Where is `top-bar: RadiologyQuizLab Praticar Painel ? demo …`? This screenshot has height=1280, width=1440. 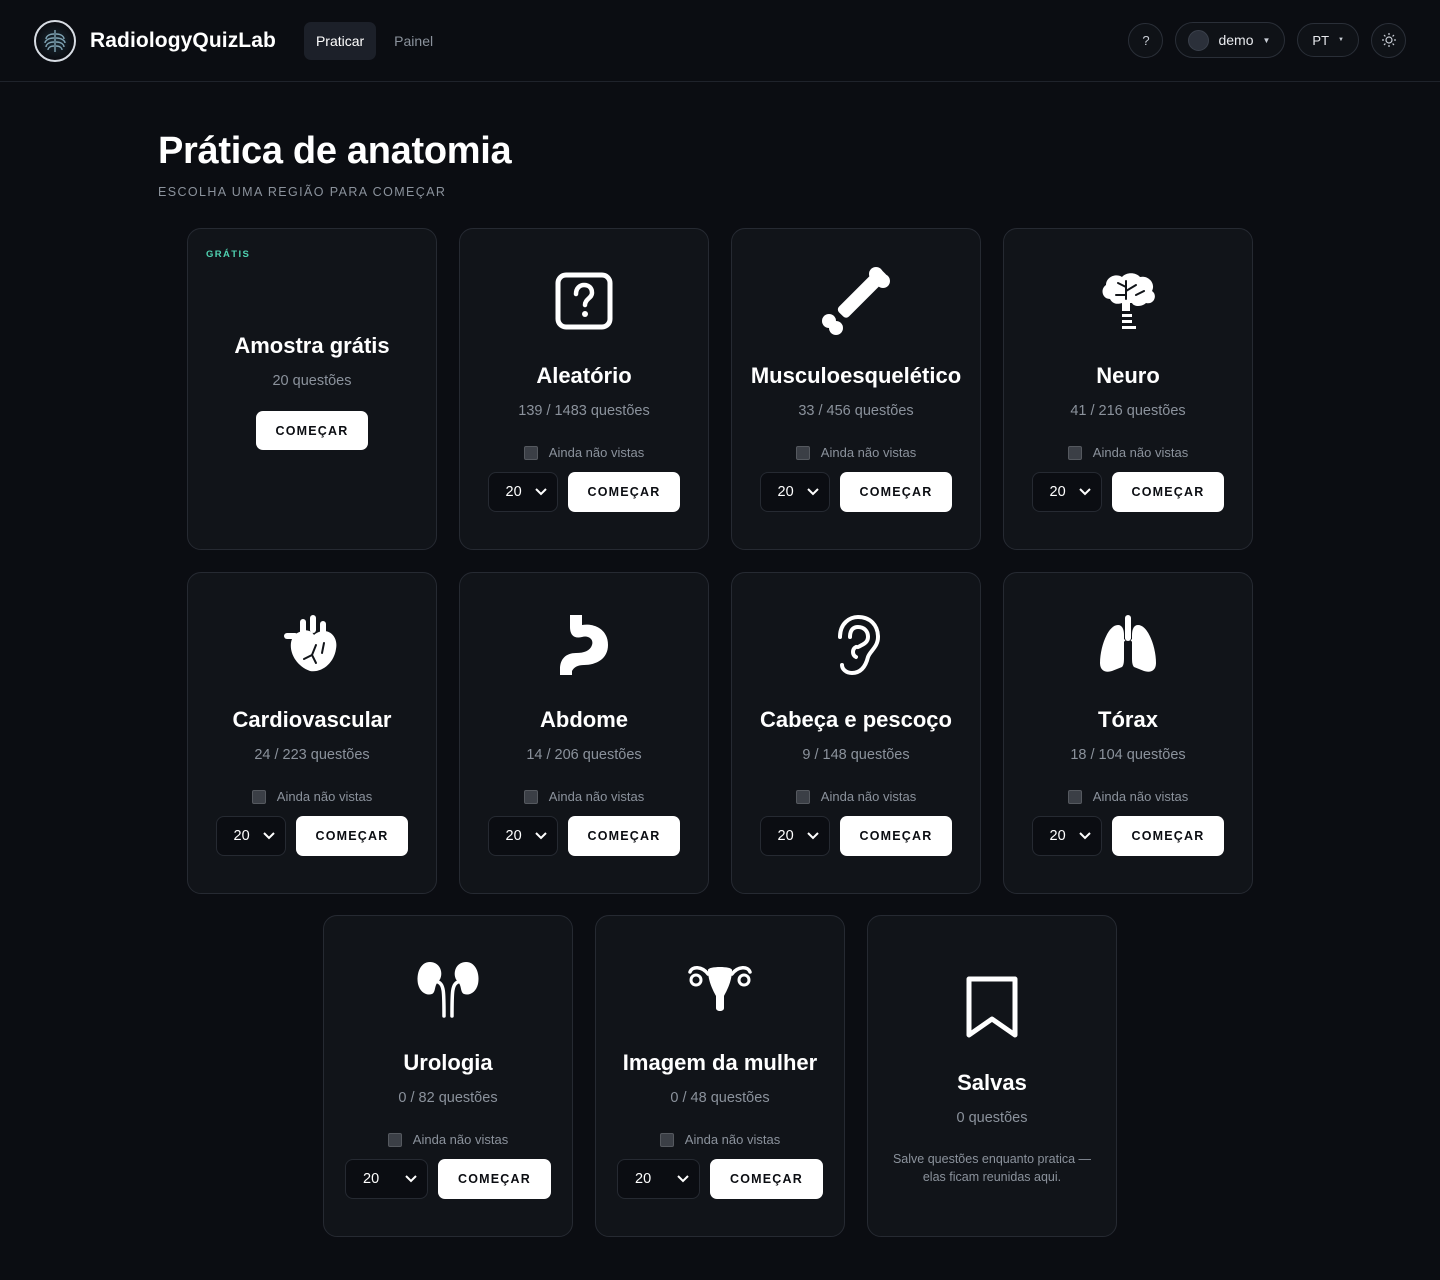 top-bar: RadiologyQuizLab Praticar Painel ? demo … is located at coordinates (720, 41).